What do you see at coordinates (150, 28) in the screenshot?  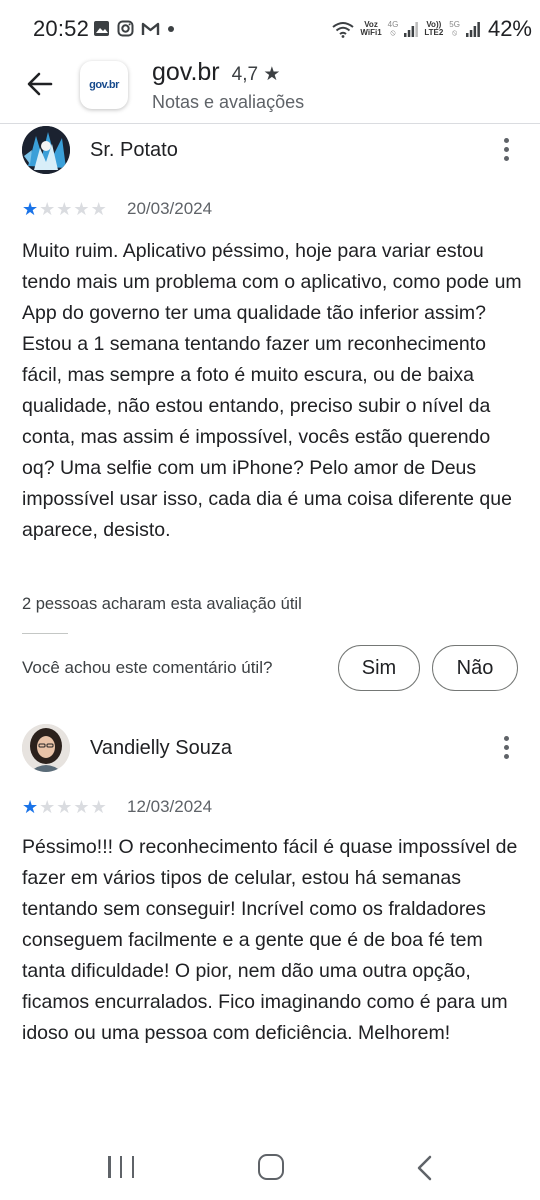 I see `gmail-icon` at bounding box center [150, 28].